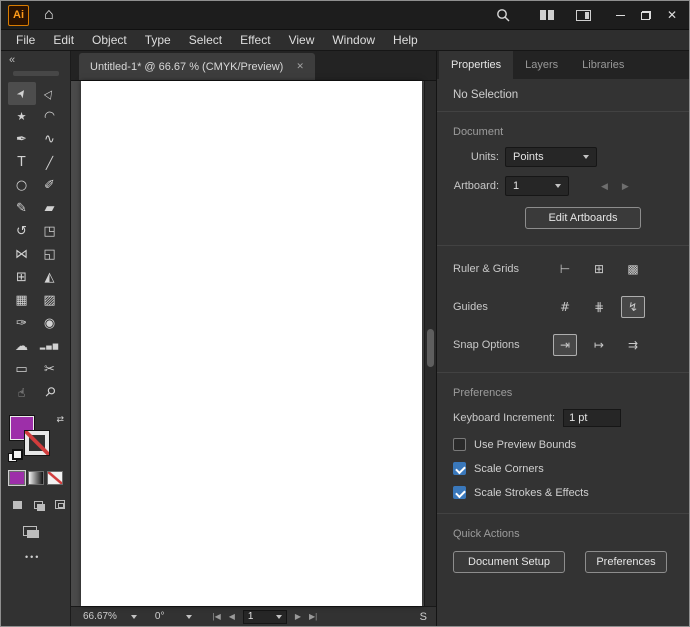 Image resolution: width=690 pixels, height=627 pixels. What do you see at coordinates (633, 345) in the screenshot?
I see `snap-to-pixel-icon: ⇉` at bounding box center [633, 345].